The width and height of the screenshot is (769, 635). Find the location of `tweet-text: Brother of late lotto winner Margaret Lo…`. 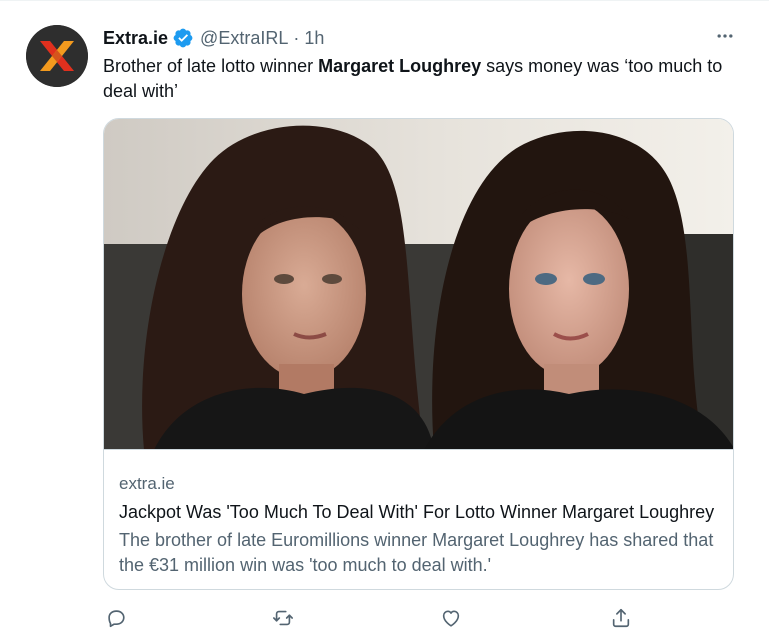

tweet-text: Brother of late lotto winner Margaret Lo… is located at coordinates (418, 79).